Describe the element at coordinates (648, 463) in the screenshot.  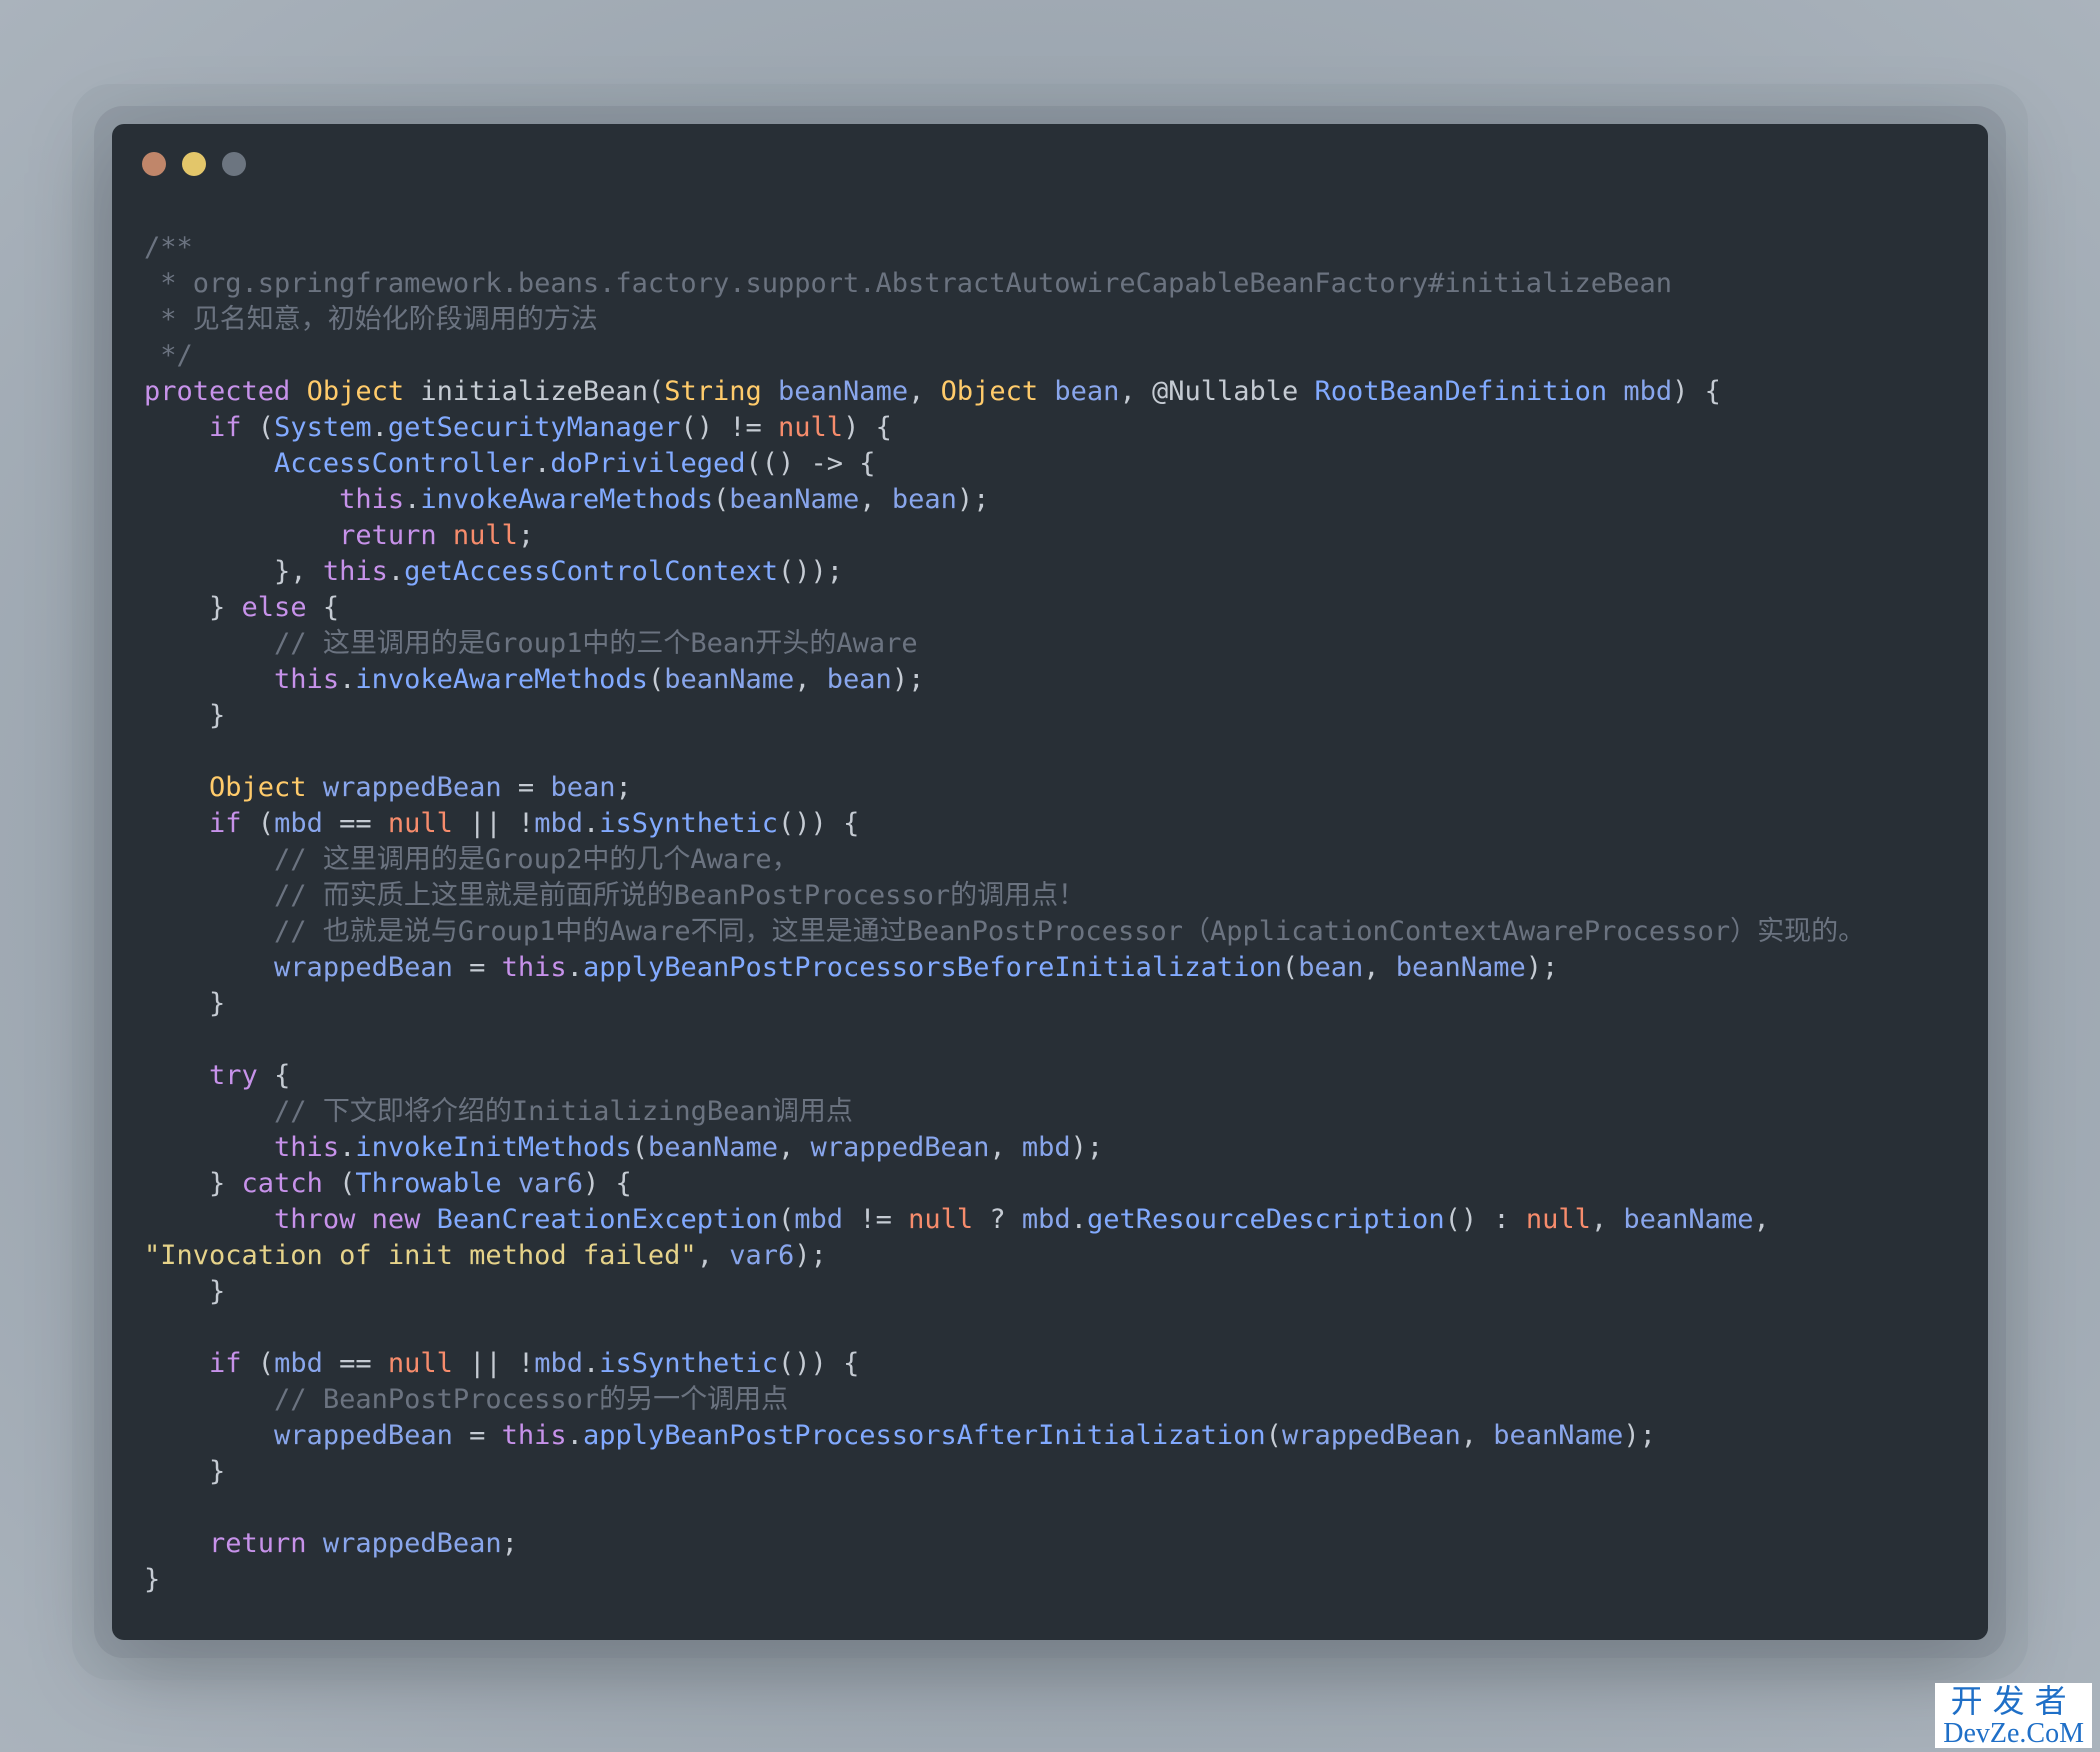
I see `code-token: doPrivileged` at that location.